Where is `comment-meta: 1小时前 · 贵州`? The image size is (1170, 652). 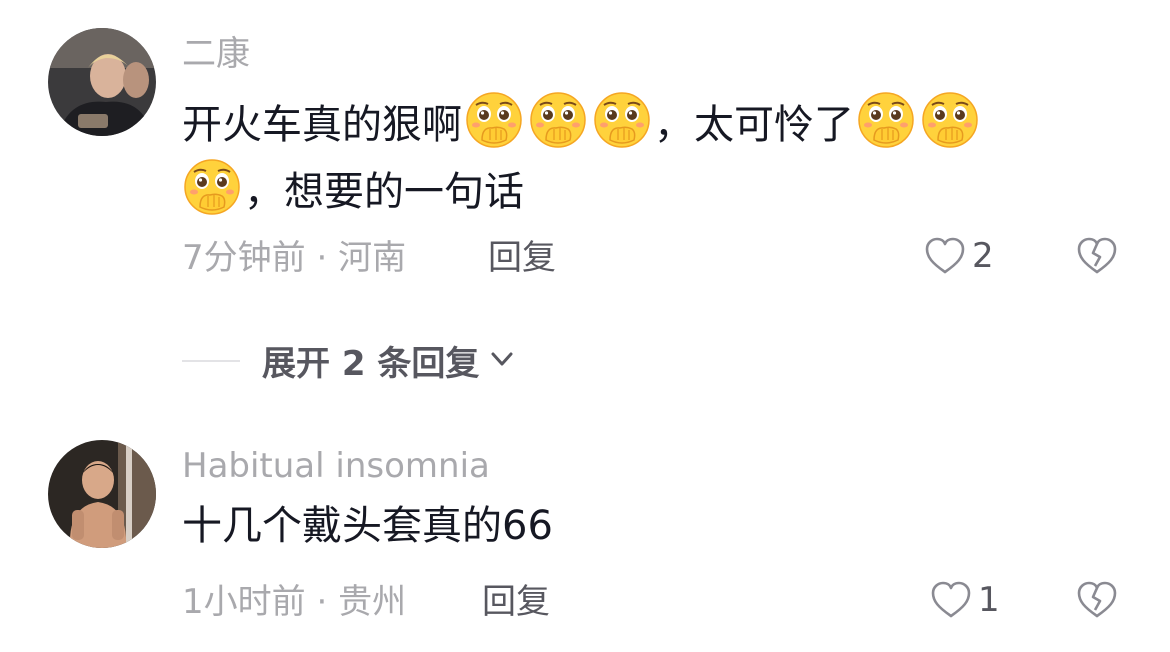
comment-meta: 1小时前 · 贵州 is located at coordinates (294, 602).